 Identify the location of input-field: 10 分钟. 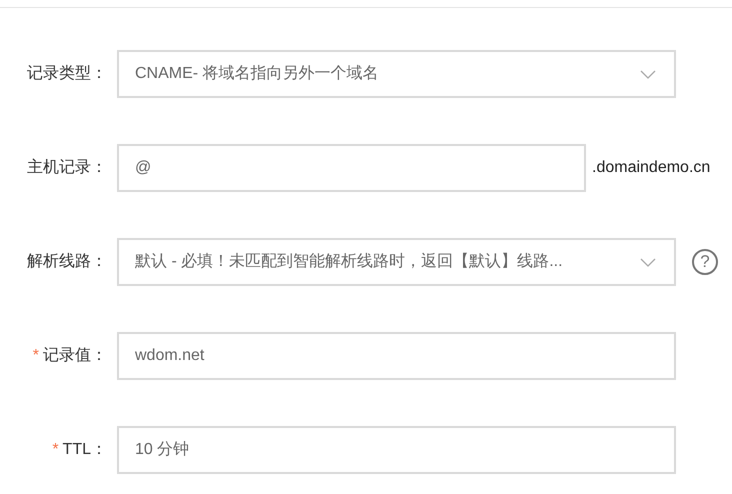
(396, 450).